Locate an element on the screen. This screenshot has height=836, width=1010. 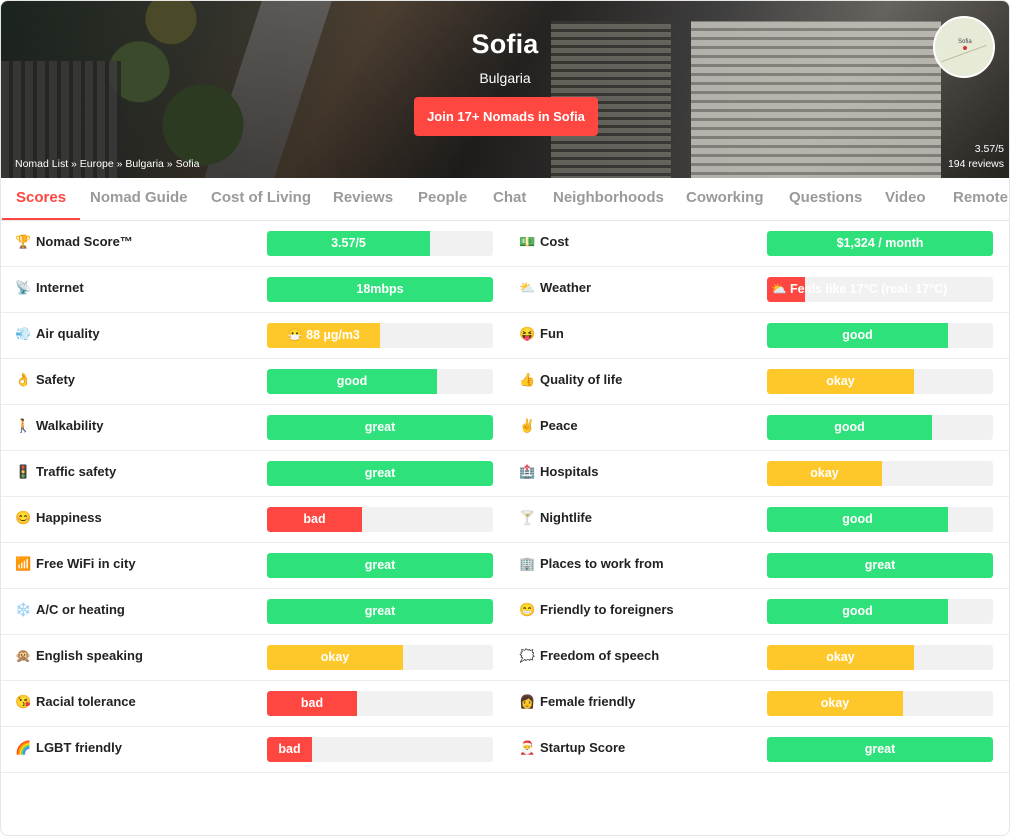
score-label-text: Freedom of speech is located at coordinates (600, 655).